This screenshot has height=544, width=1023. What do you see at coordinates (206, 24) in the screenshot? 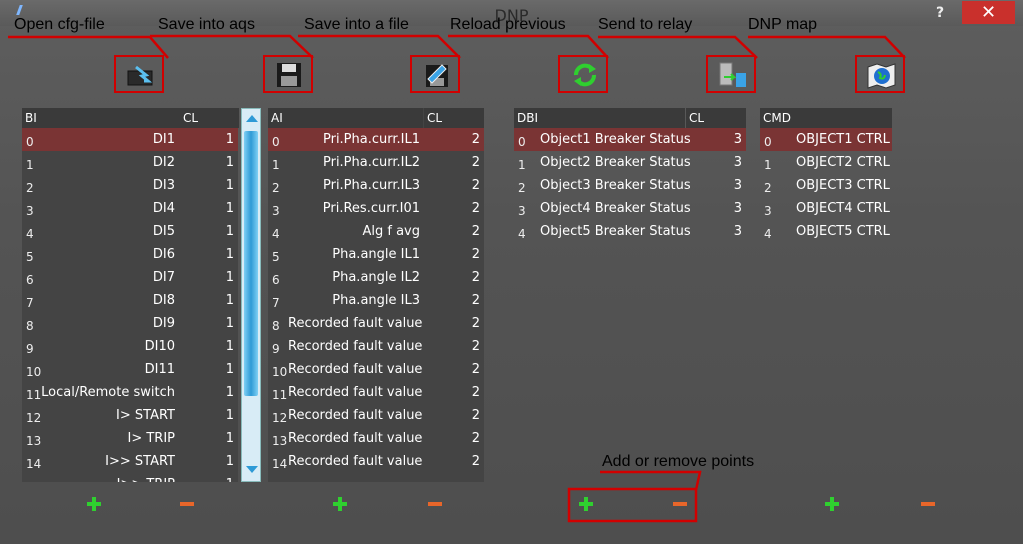
I see `annotation-save-aqs: Save into aqs` at bounding box center [206, 24].